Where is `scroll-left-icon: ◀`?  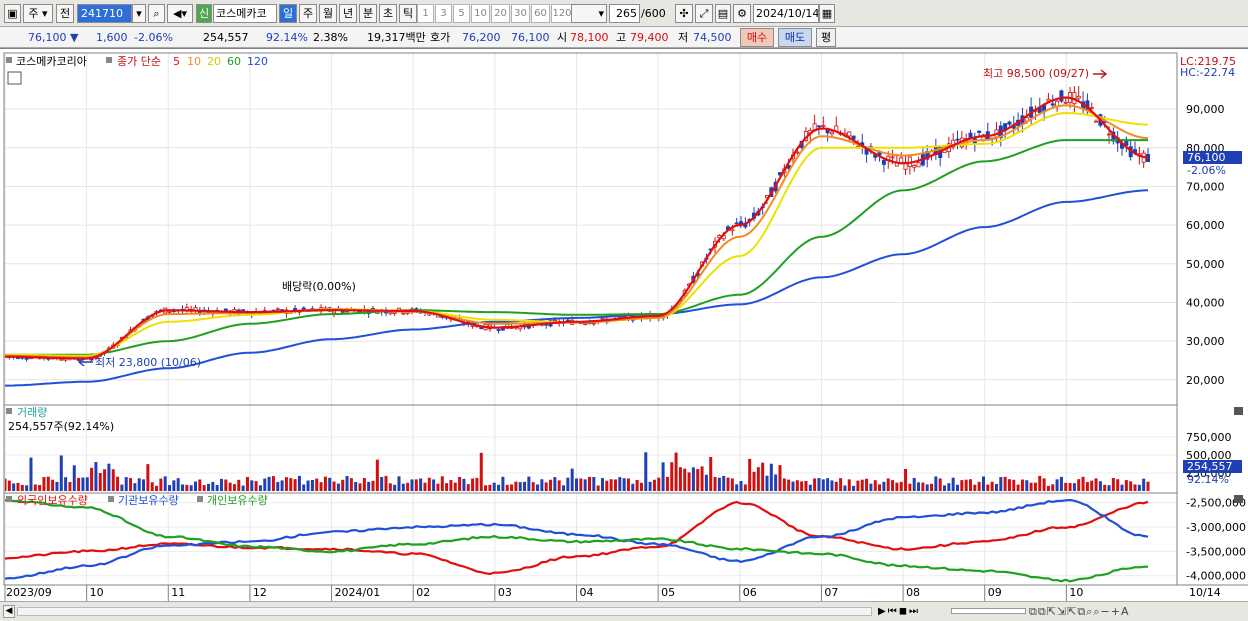
scroll-left-icon: ◀ is located at coordinates (9, 611).